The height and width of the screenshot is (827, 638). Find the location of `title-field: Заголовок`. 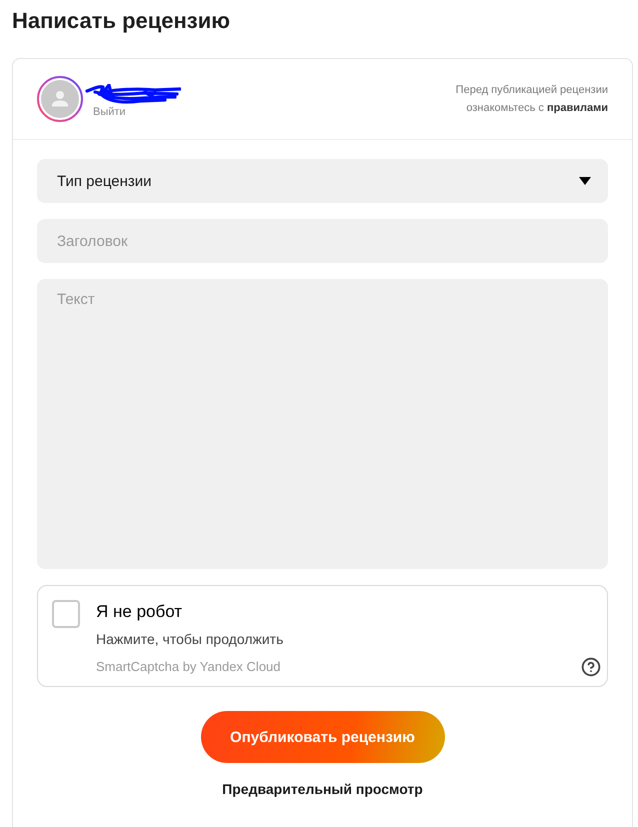

title-field: Заголовок is located at coordinates (322, 241).